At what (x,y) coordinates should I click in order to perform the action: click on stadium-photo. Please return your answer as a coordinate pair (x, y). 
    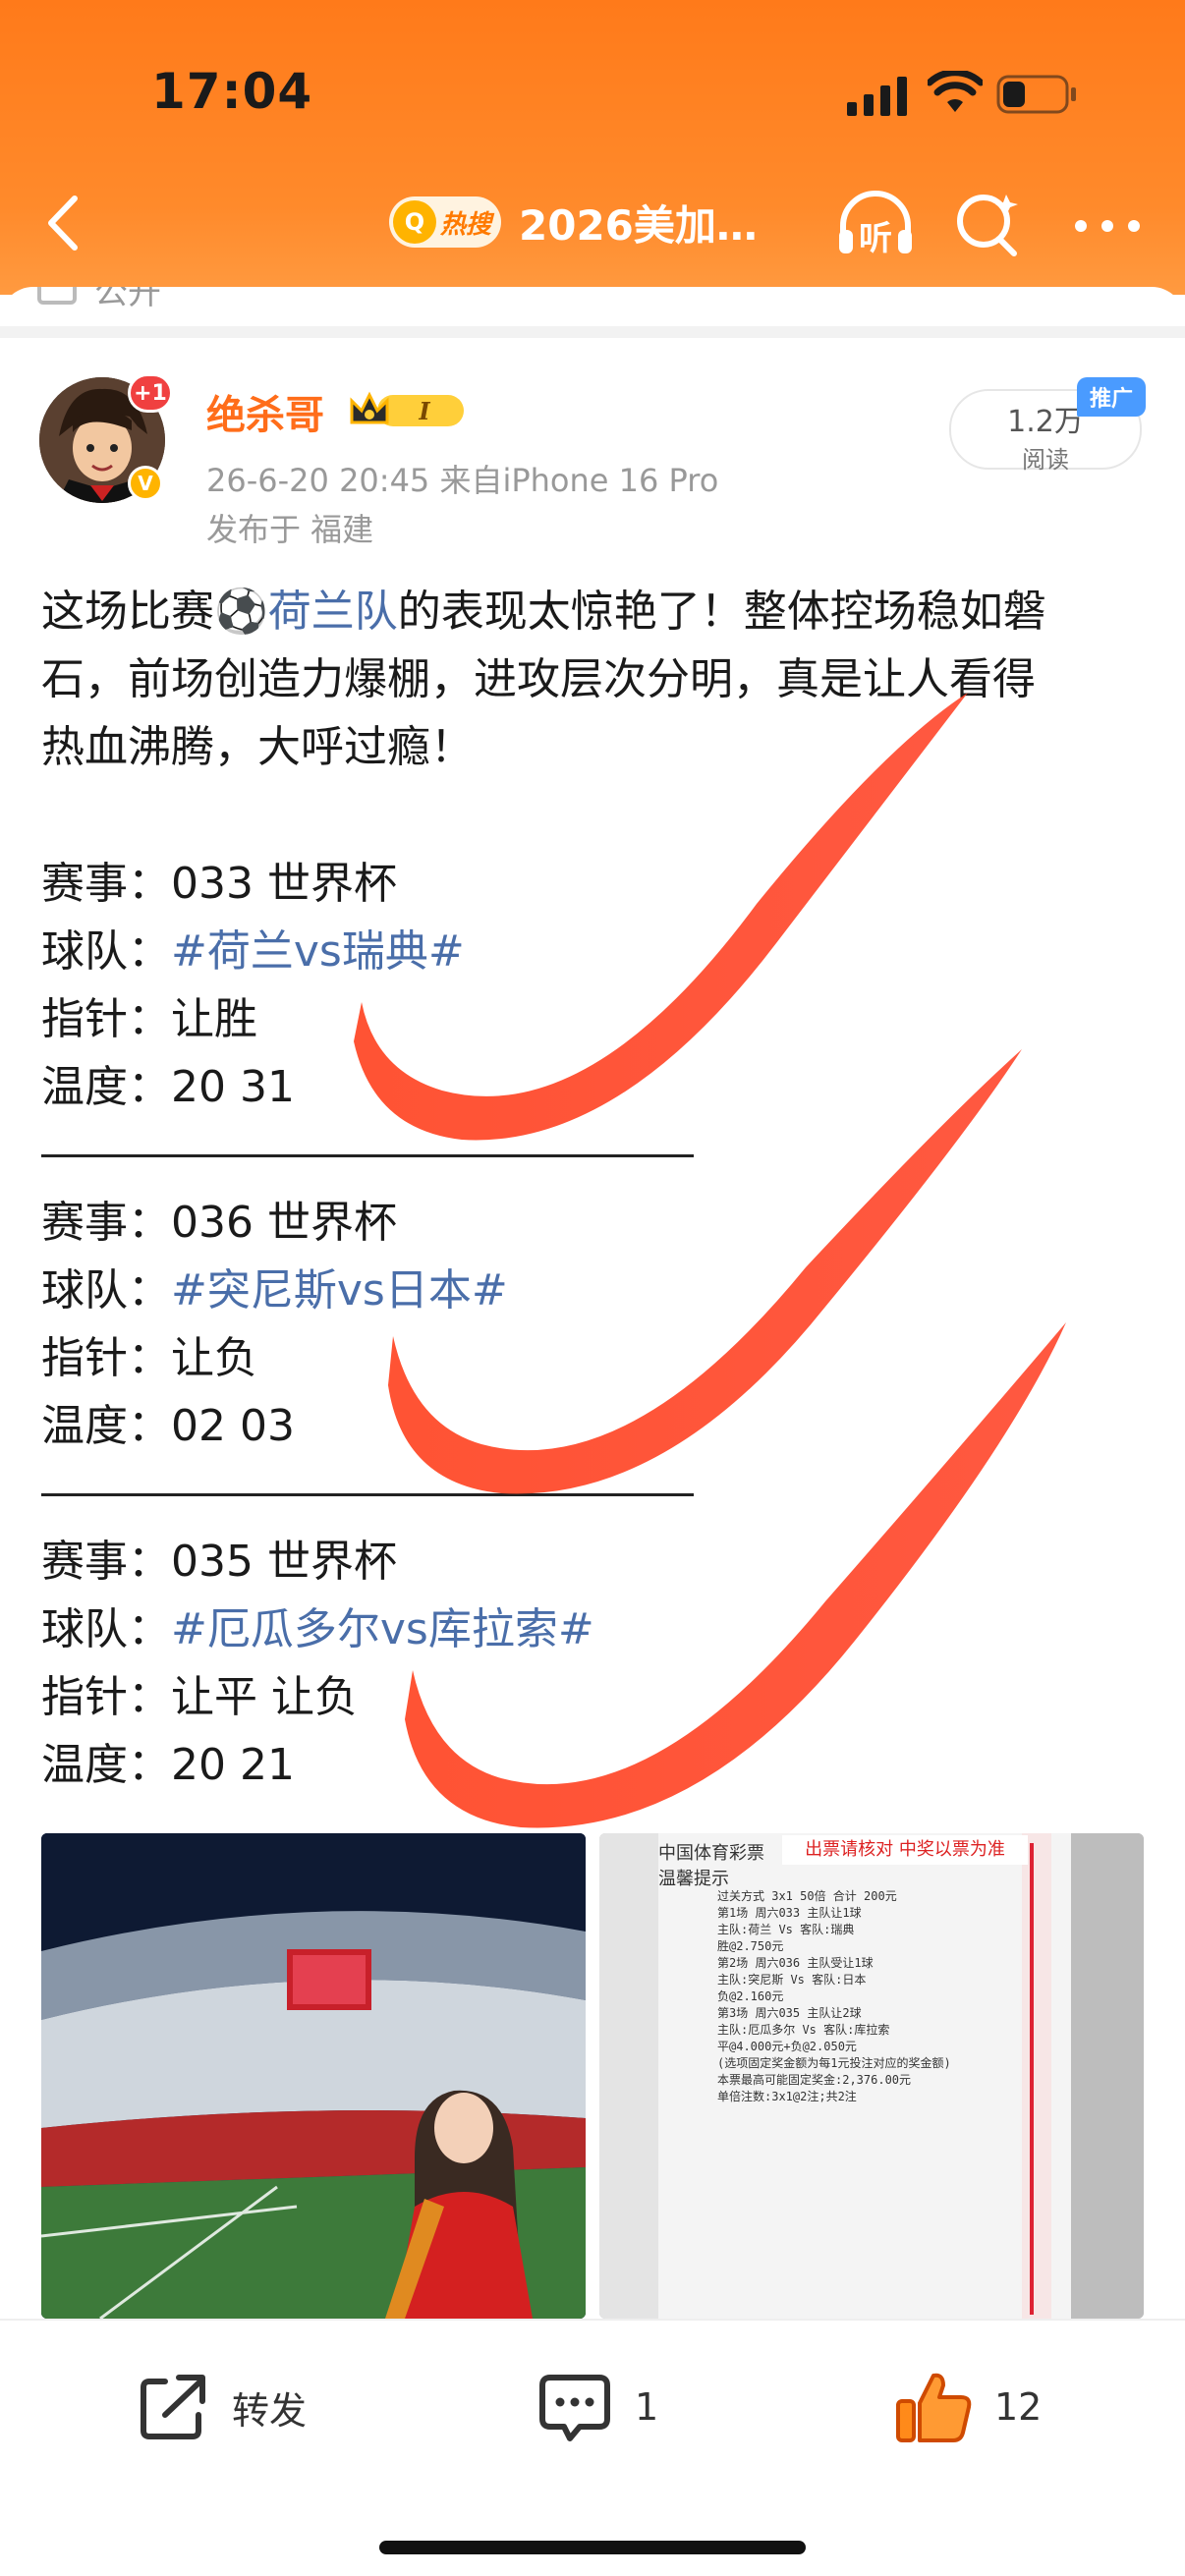
    Looking at the image, I should click on (314, 2076).